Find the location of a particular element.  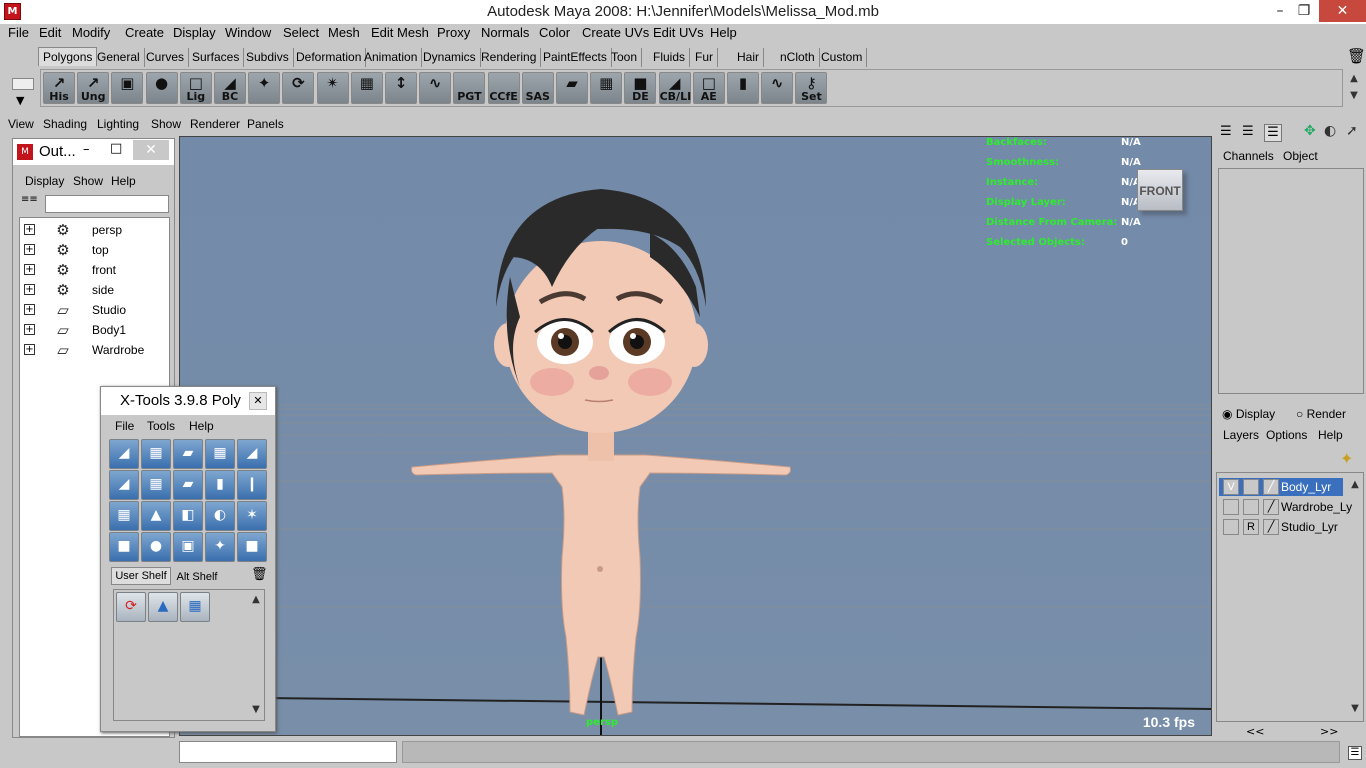

spikes-icon: ❙ is located at coordinates (252, 485).